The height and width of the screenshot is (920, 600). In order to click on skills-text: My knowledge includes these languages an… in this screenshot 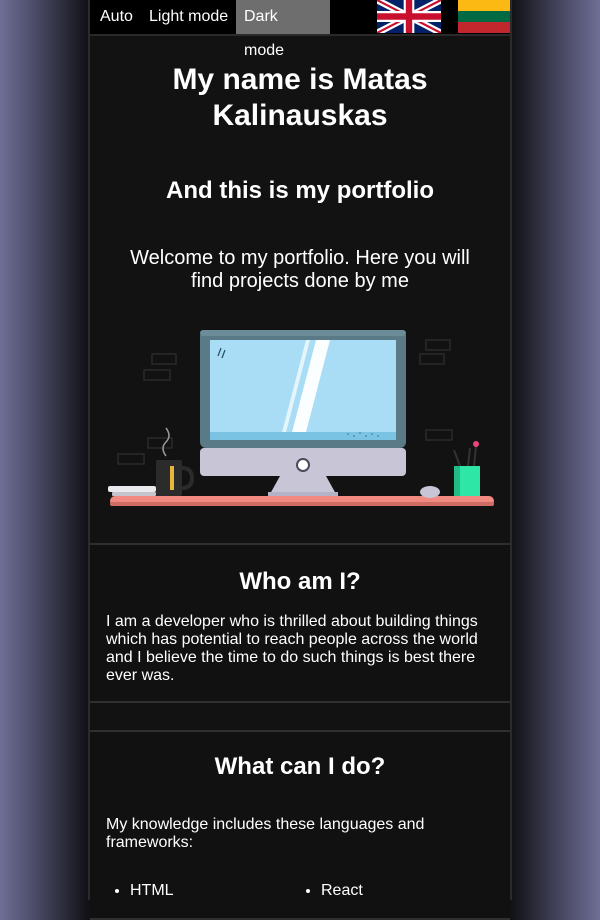, I will do `click(265, 833)`.